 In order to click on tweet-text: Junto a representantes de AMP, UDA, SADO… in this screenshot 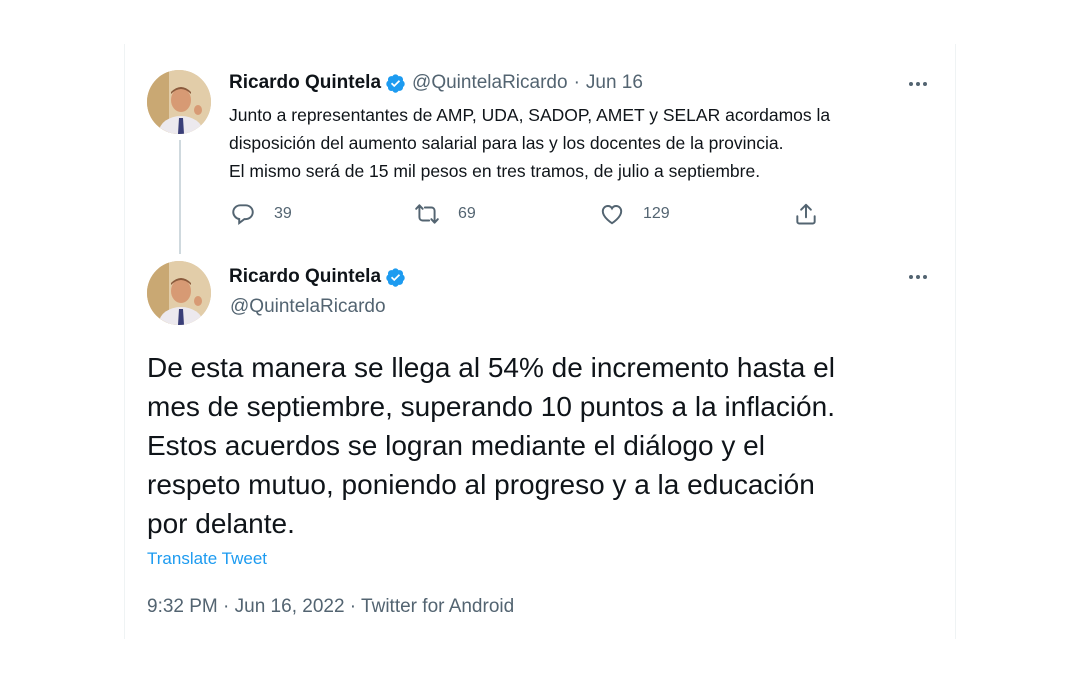, I will do `click(530, 143)`.